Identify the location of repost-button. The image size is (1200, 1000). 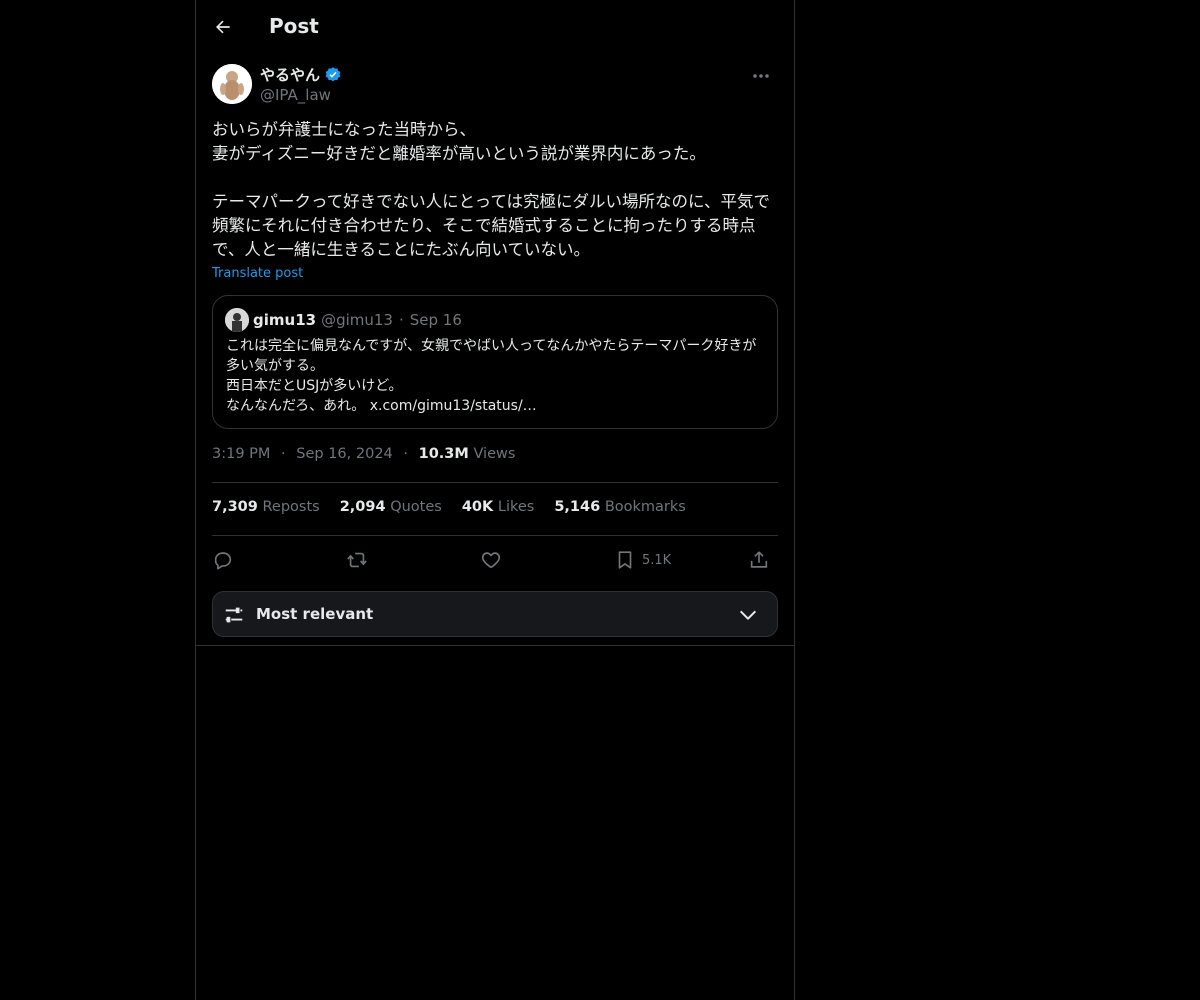
(357, 560).